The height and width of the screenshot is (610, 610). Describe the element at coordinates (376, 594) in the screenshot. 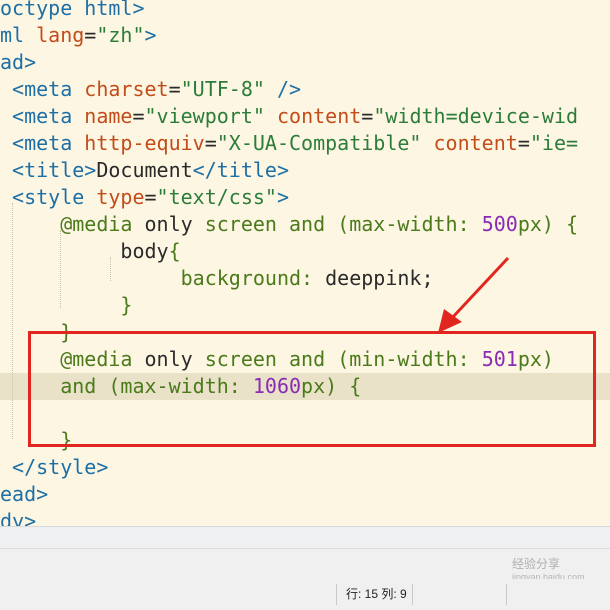

I see `cursor-position: 行: 15 列: 9` at that location.